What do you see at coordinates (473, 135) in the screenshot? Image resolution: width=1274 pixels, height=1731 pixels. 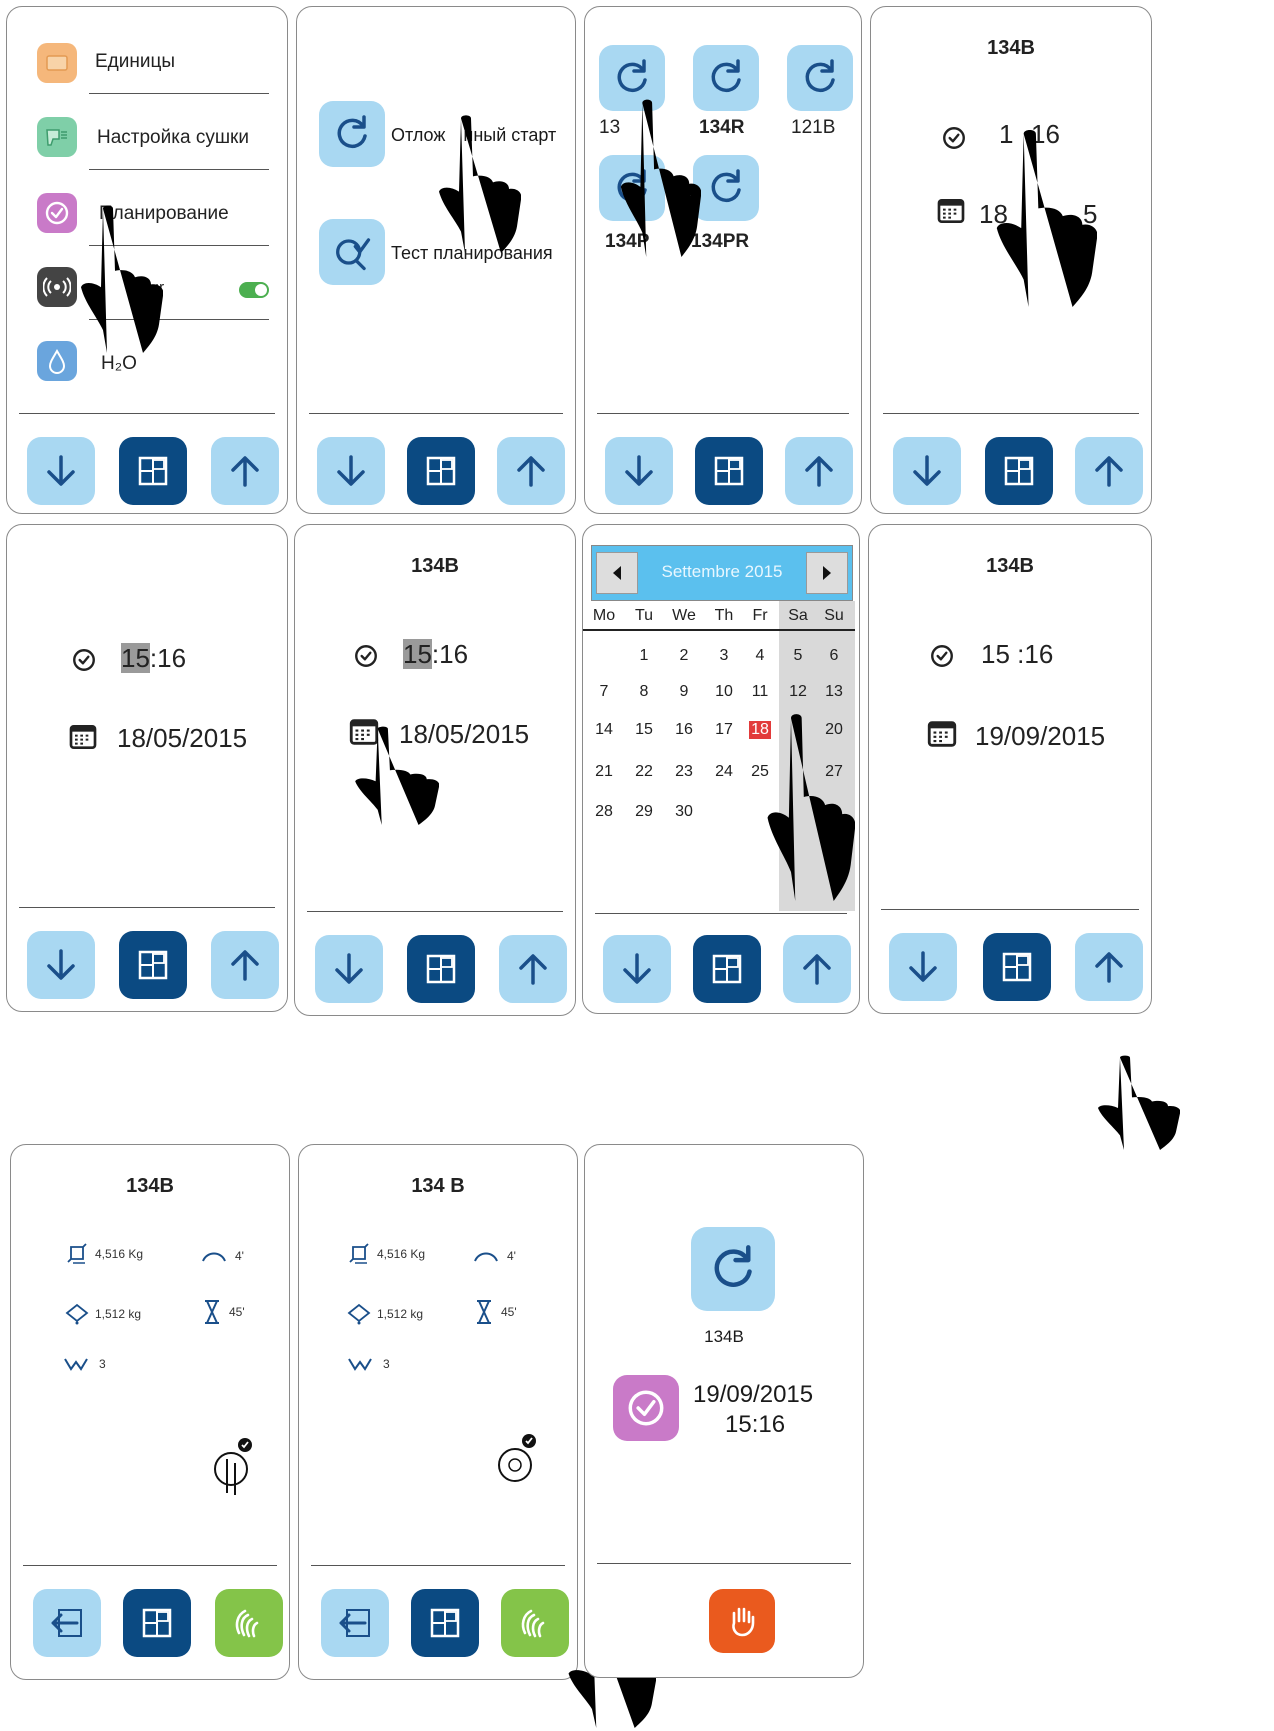 I see `delayed-start-label: Отлож нный старт` at bounding box center [473, 135].